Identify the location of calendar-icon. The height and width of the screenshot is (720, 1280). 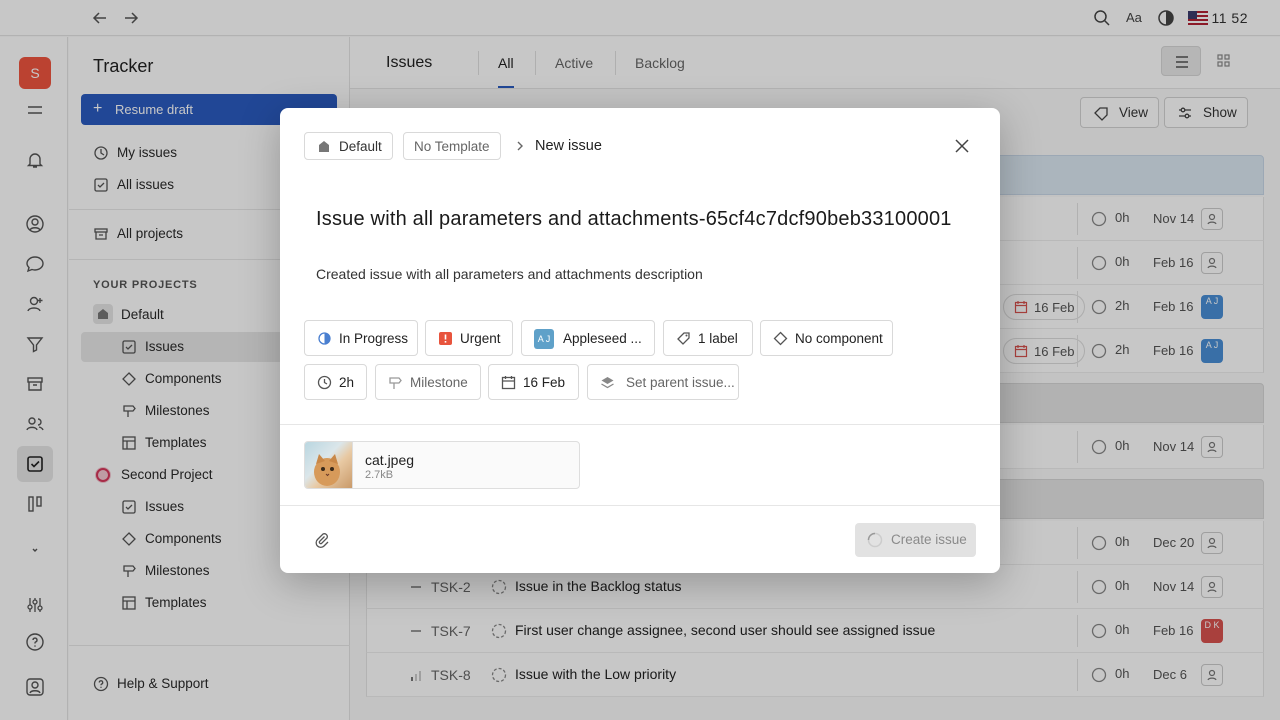
(508, 382).